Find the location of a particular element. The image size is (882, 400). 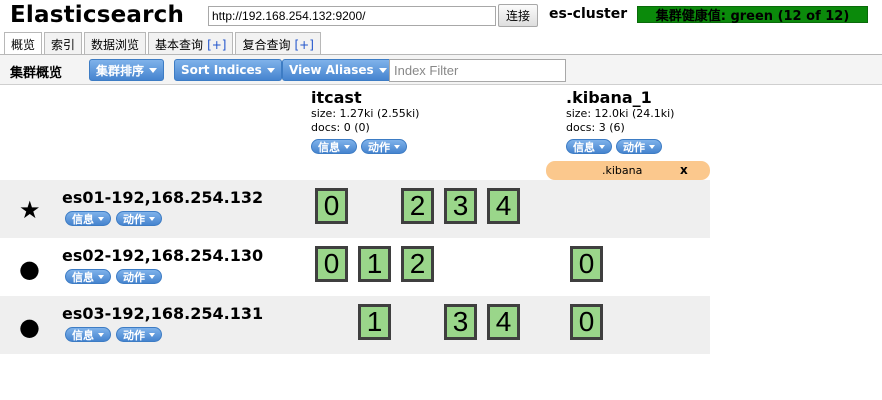

index-size: size: 12.0ki (24.1ki) is located at coordinates (620, 113).